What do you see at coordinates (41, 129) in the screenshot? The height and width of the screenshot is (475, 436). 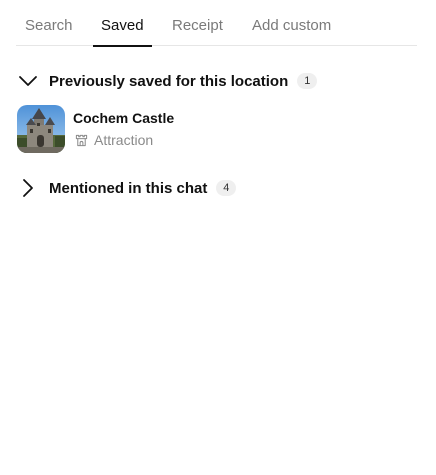 I see `place-thumbnail` at bounding box center [41, 129].